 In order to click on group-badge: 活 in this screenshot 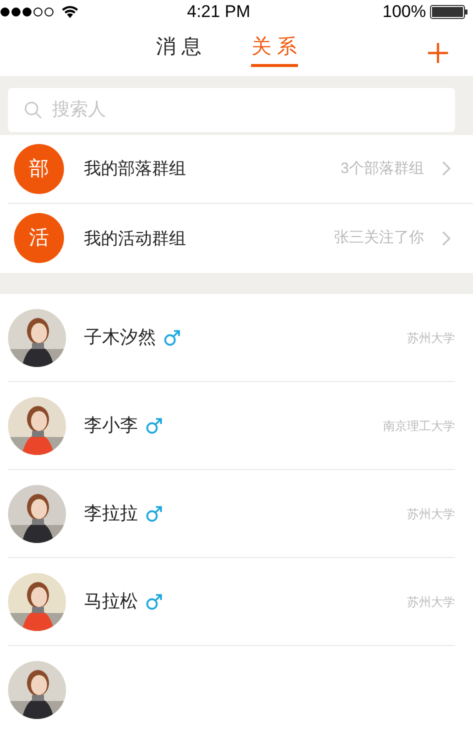, I will do `click(39, 238)`.